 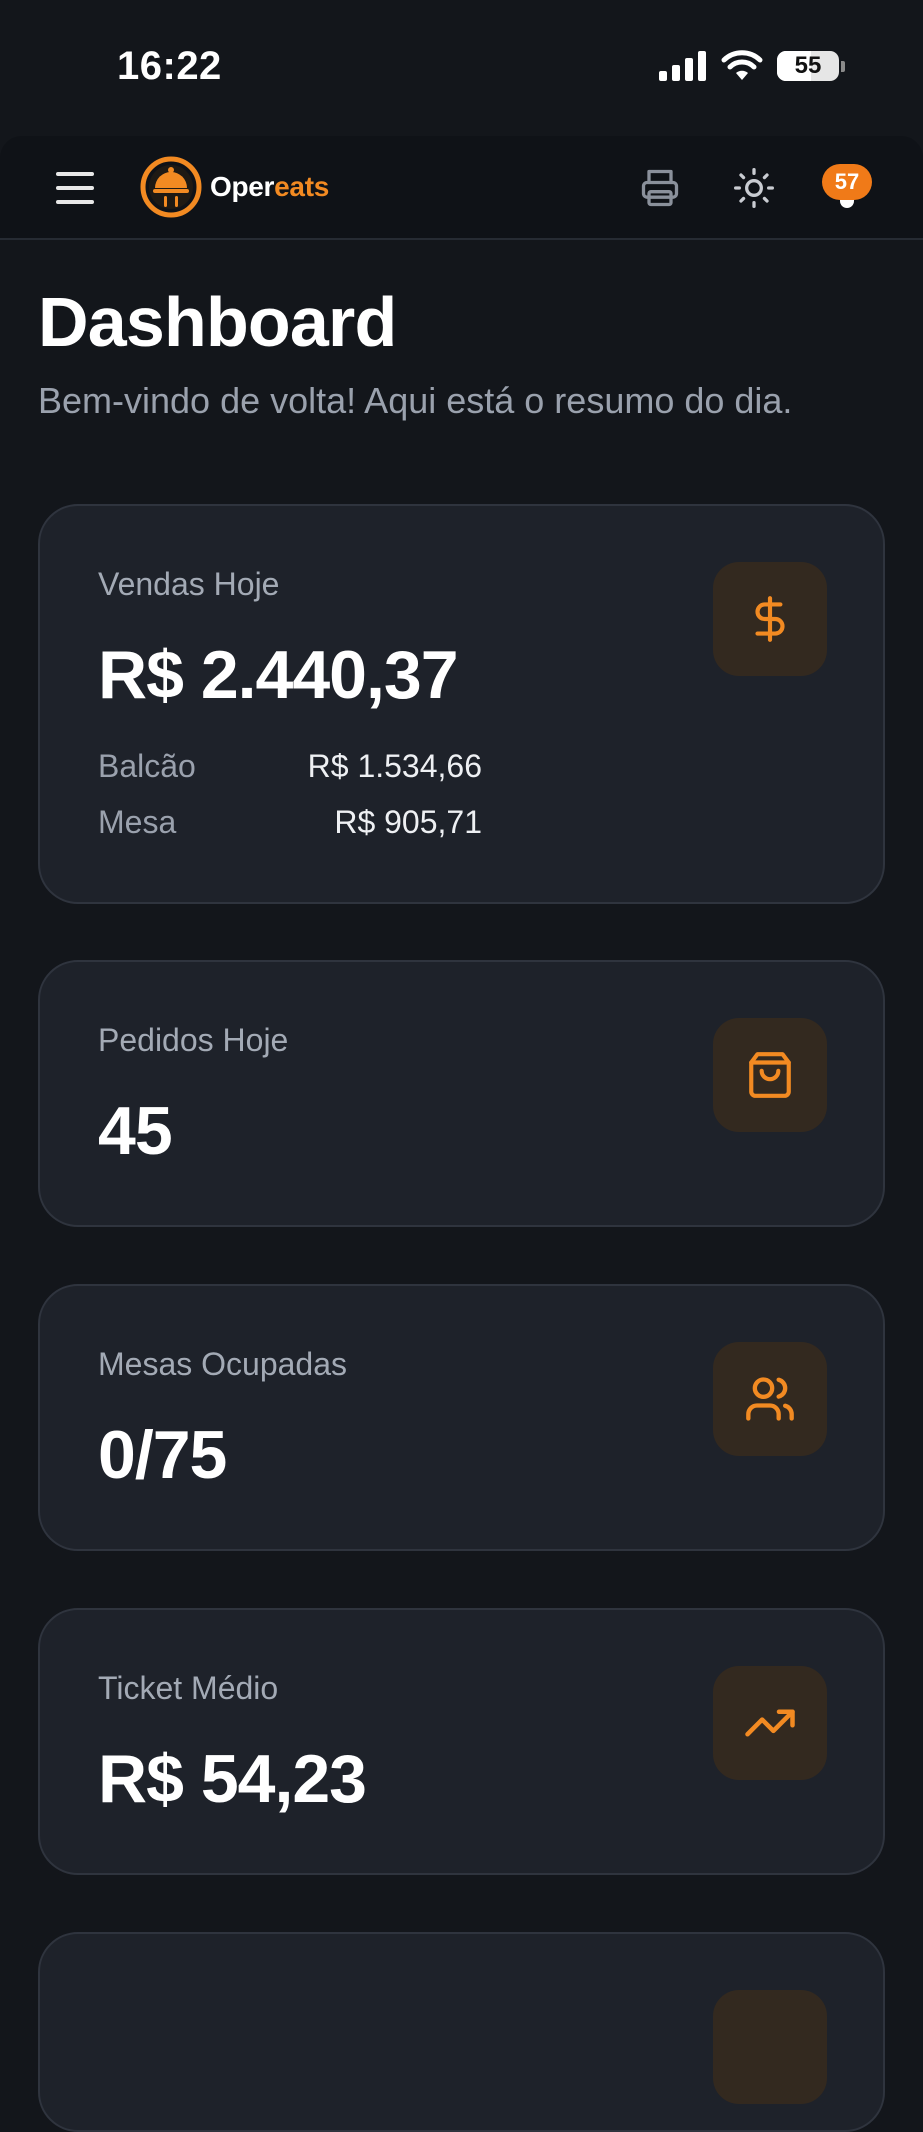 I want to click on card-label: Pedidos Hoje, so click(x=193, y=1040).